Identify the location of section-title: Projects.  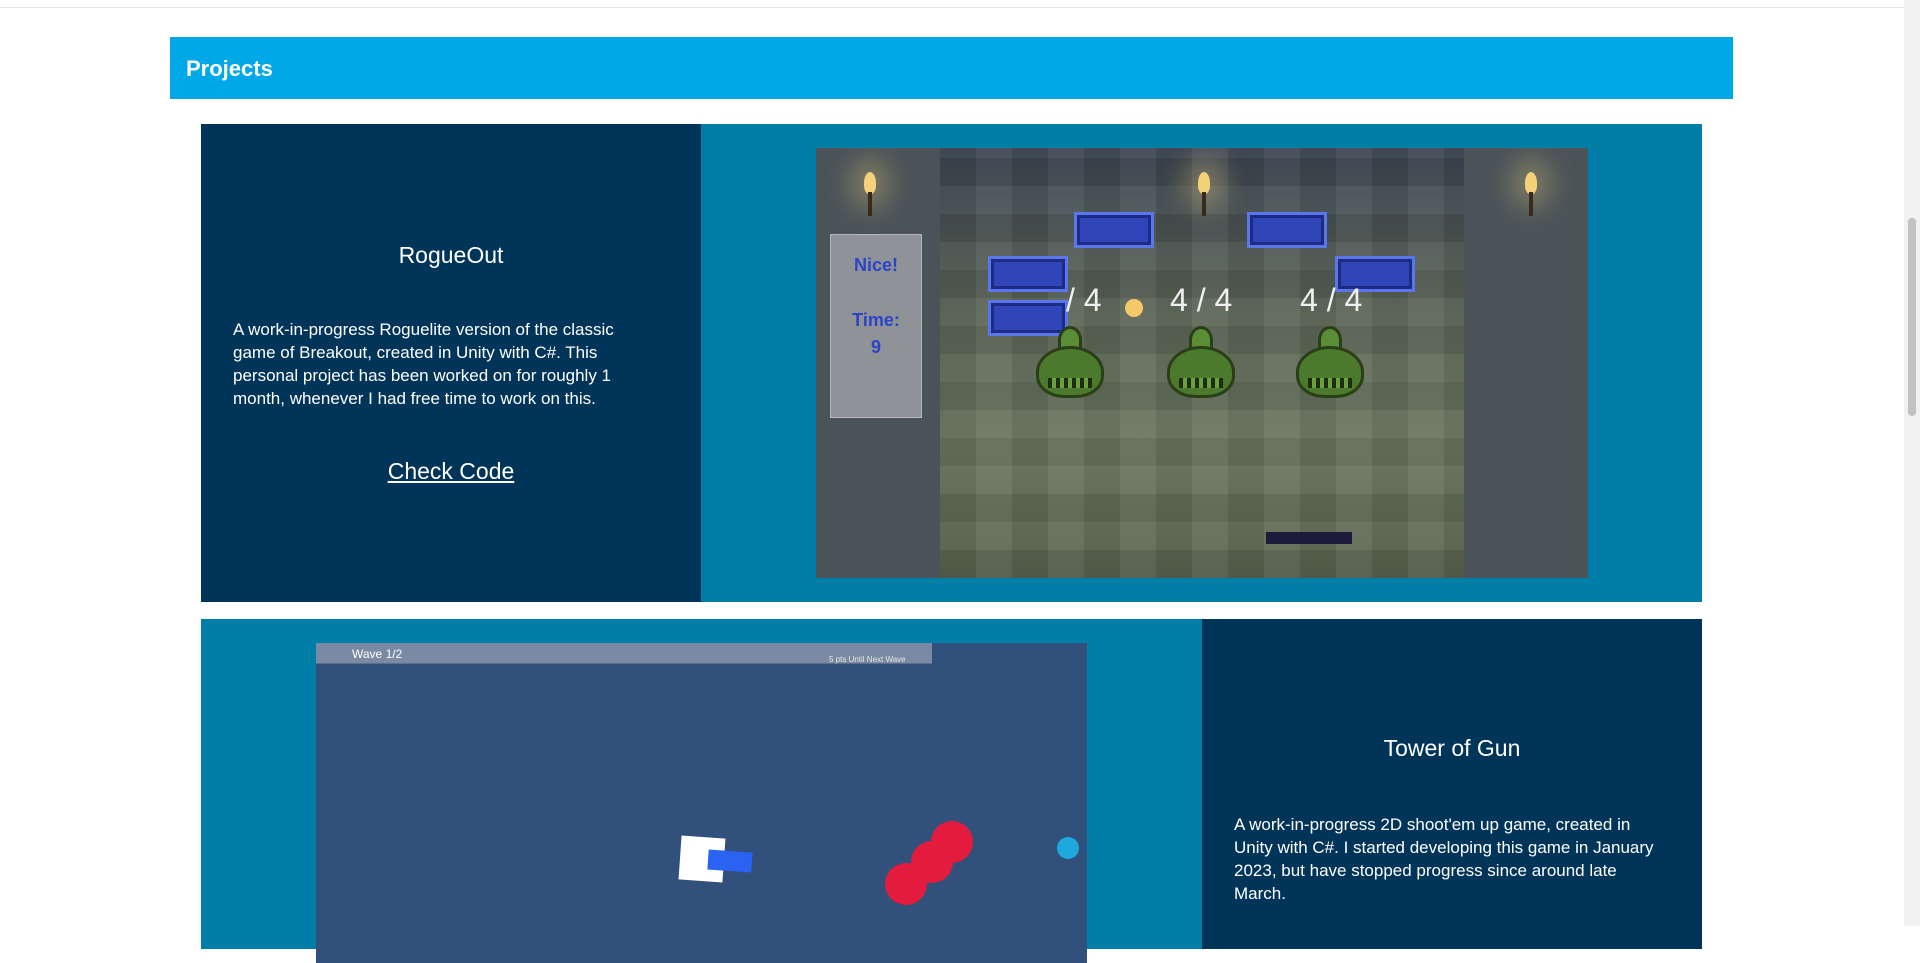
(229, 68).